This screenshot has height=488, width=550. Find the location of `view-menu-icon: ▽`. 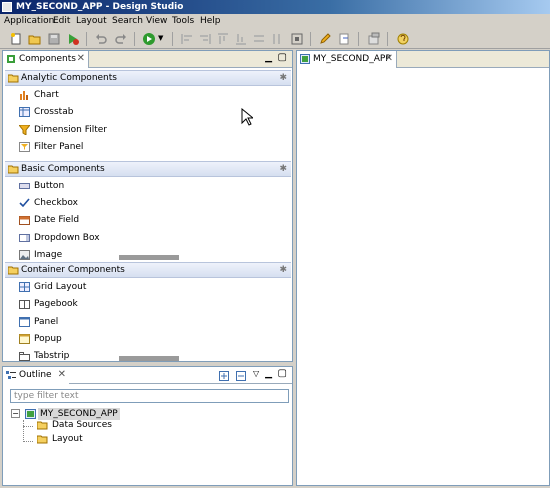

view-menu-icon: ▽ is located at coordinates (256, 373).